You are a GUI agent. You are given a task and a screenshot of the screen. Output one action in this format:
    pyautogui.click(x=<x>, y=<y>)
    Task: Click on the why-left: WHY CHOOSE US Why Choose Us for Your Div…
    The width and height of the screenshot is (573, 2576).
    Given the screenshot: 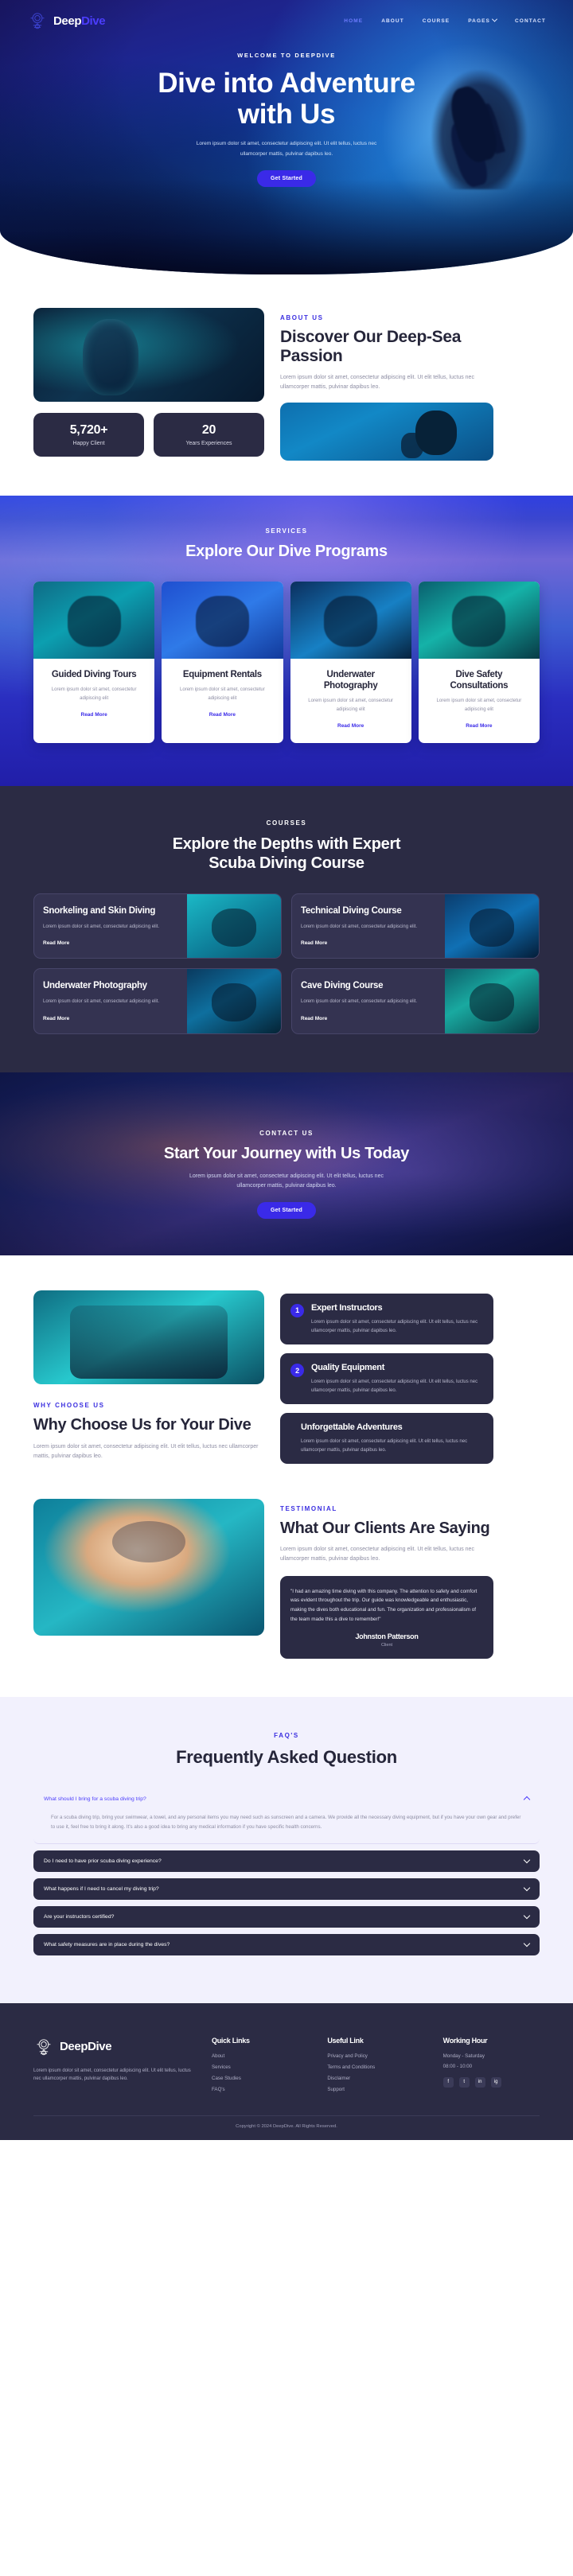 What is the action you would take?
    pyautogui.click(x=148, y=1378)
    